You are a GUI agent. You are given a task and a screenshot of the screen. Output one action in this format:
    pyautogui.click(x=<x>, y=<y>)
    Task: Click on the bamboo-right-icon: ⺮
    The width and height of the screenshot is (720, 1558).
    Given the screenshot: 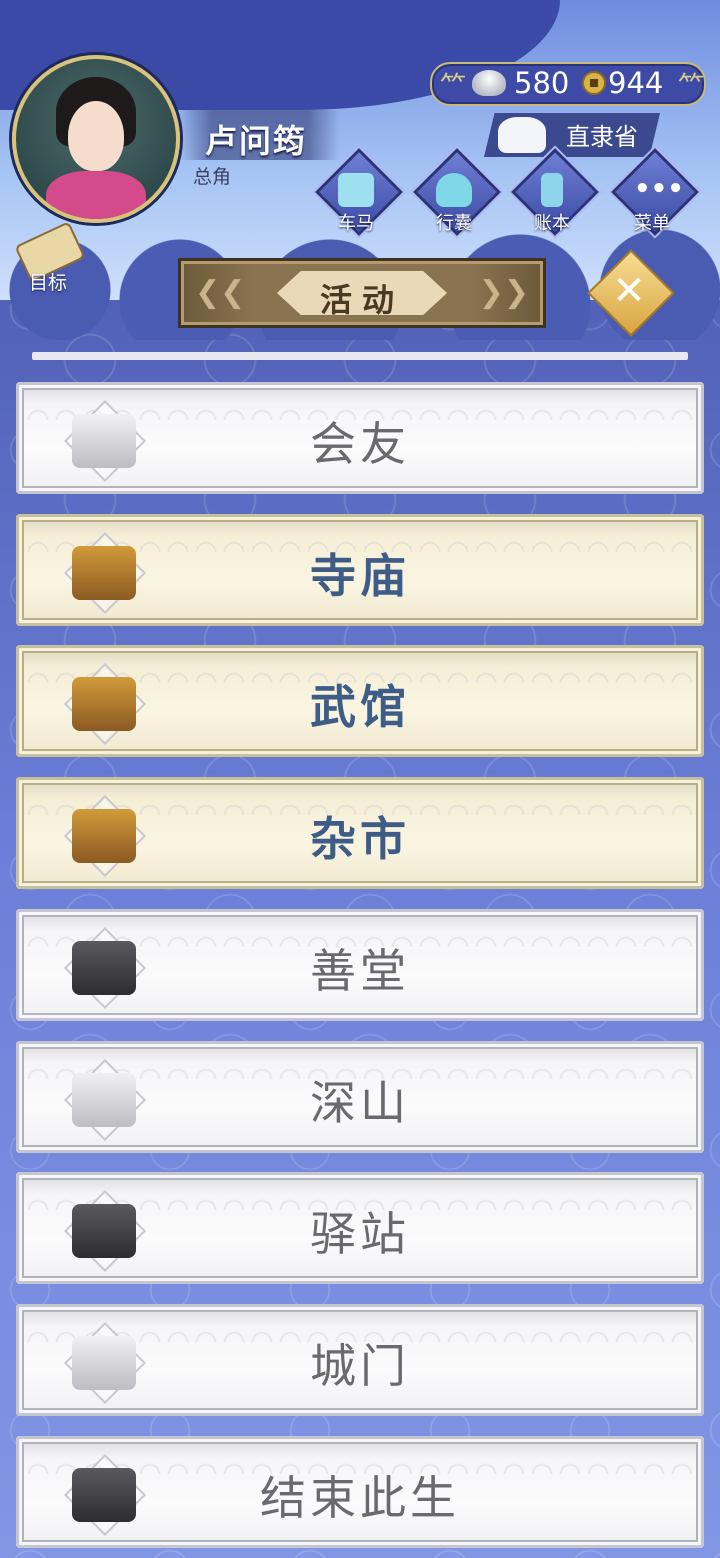 What is the action you would take?
    pyautogui.click(x=691, y=87)
    